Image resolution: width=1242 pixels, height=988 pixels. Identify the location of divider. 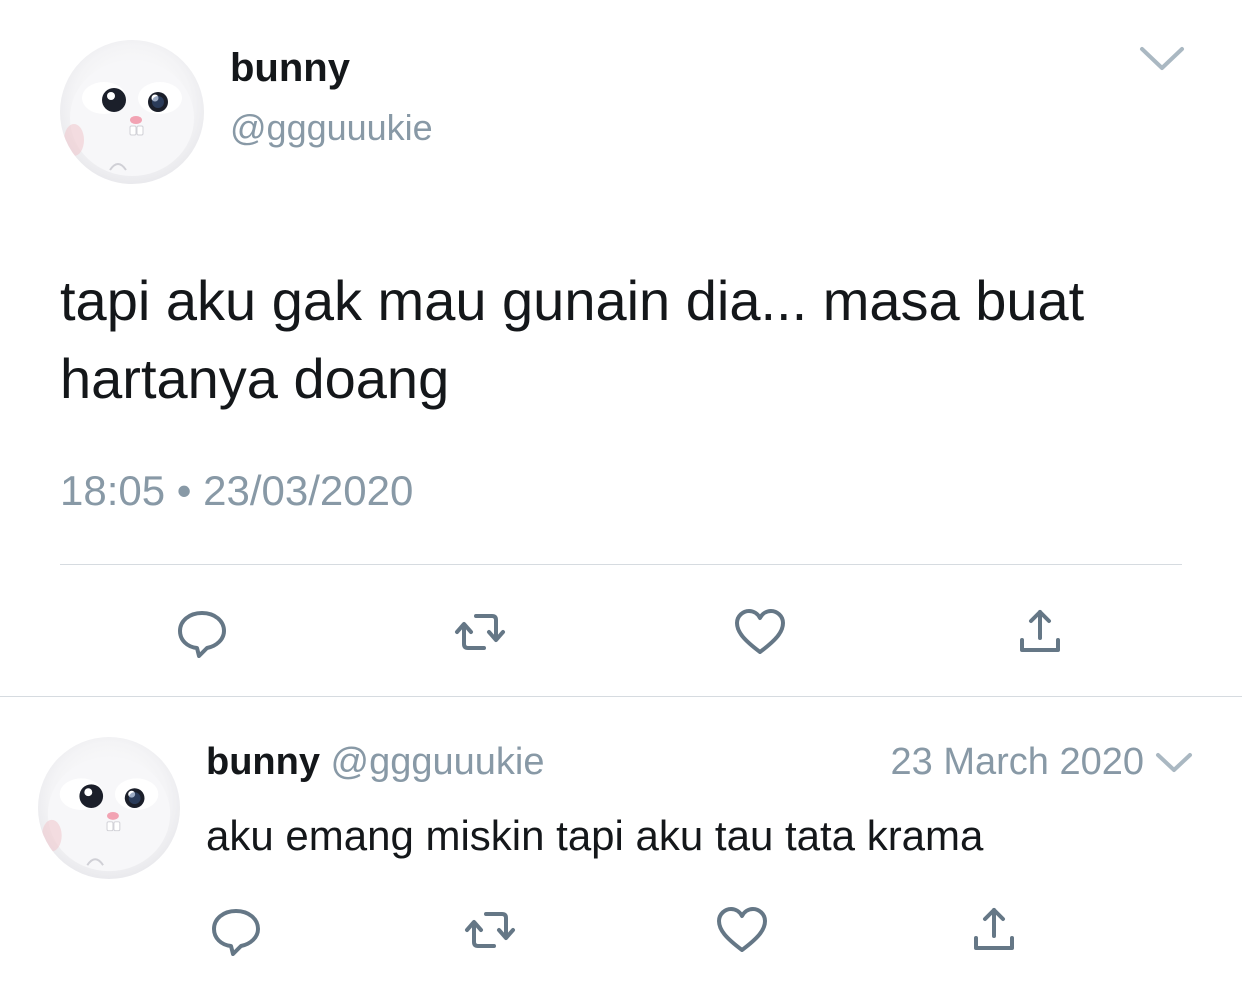
(621, 564).